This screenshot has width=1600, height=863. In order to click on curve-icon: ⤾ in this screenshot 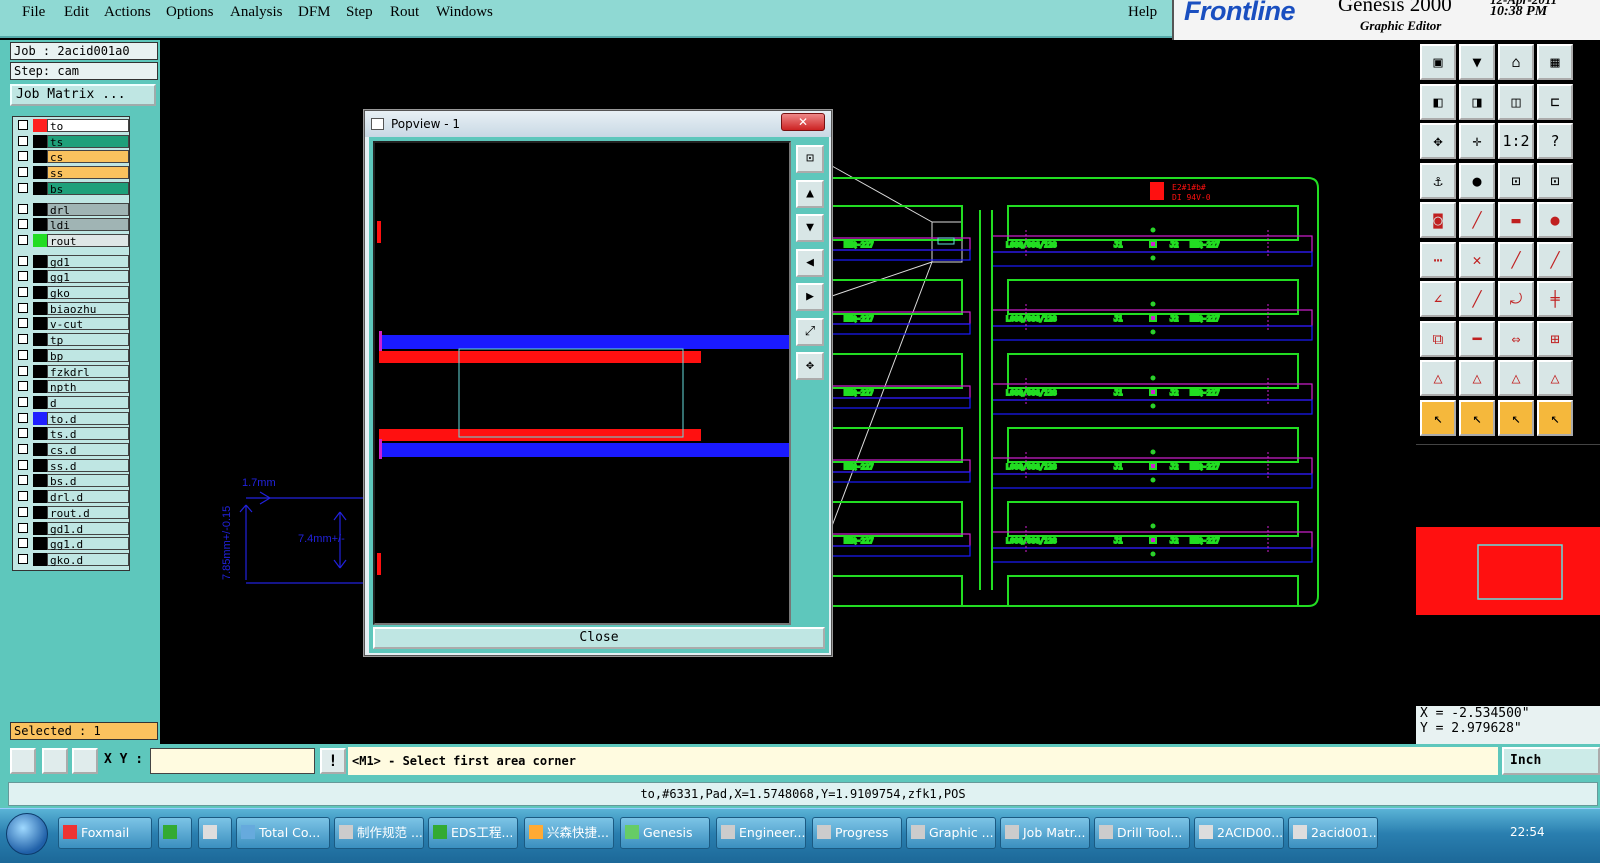, I will do `click(1516, 299)`.